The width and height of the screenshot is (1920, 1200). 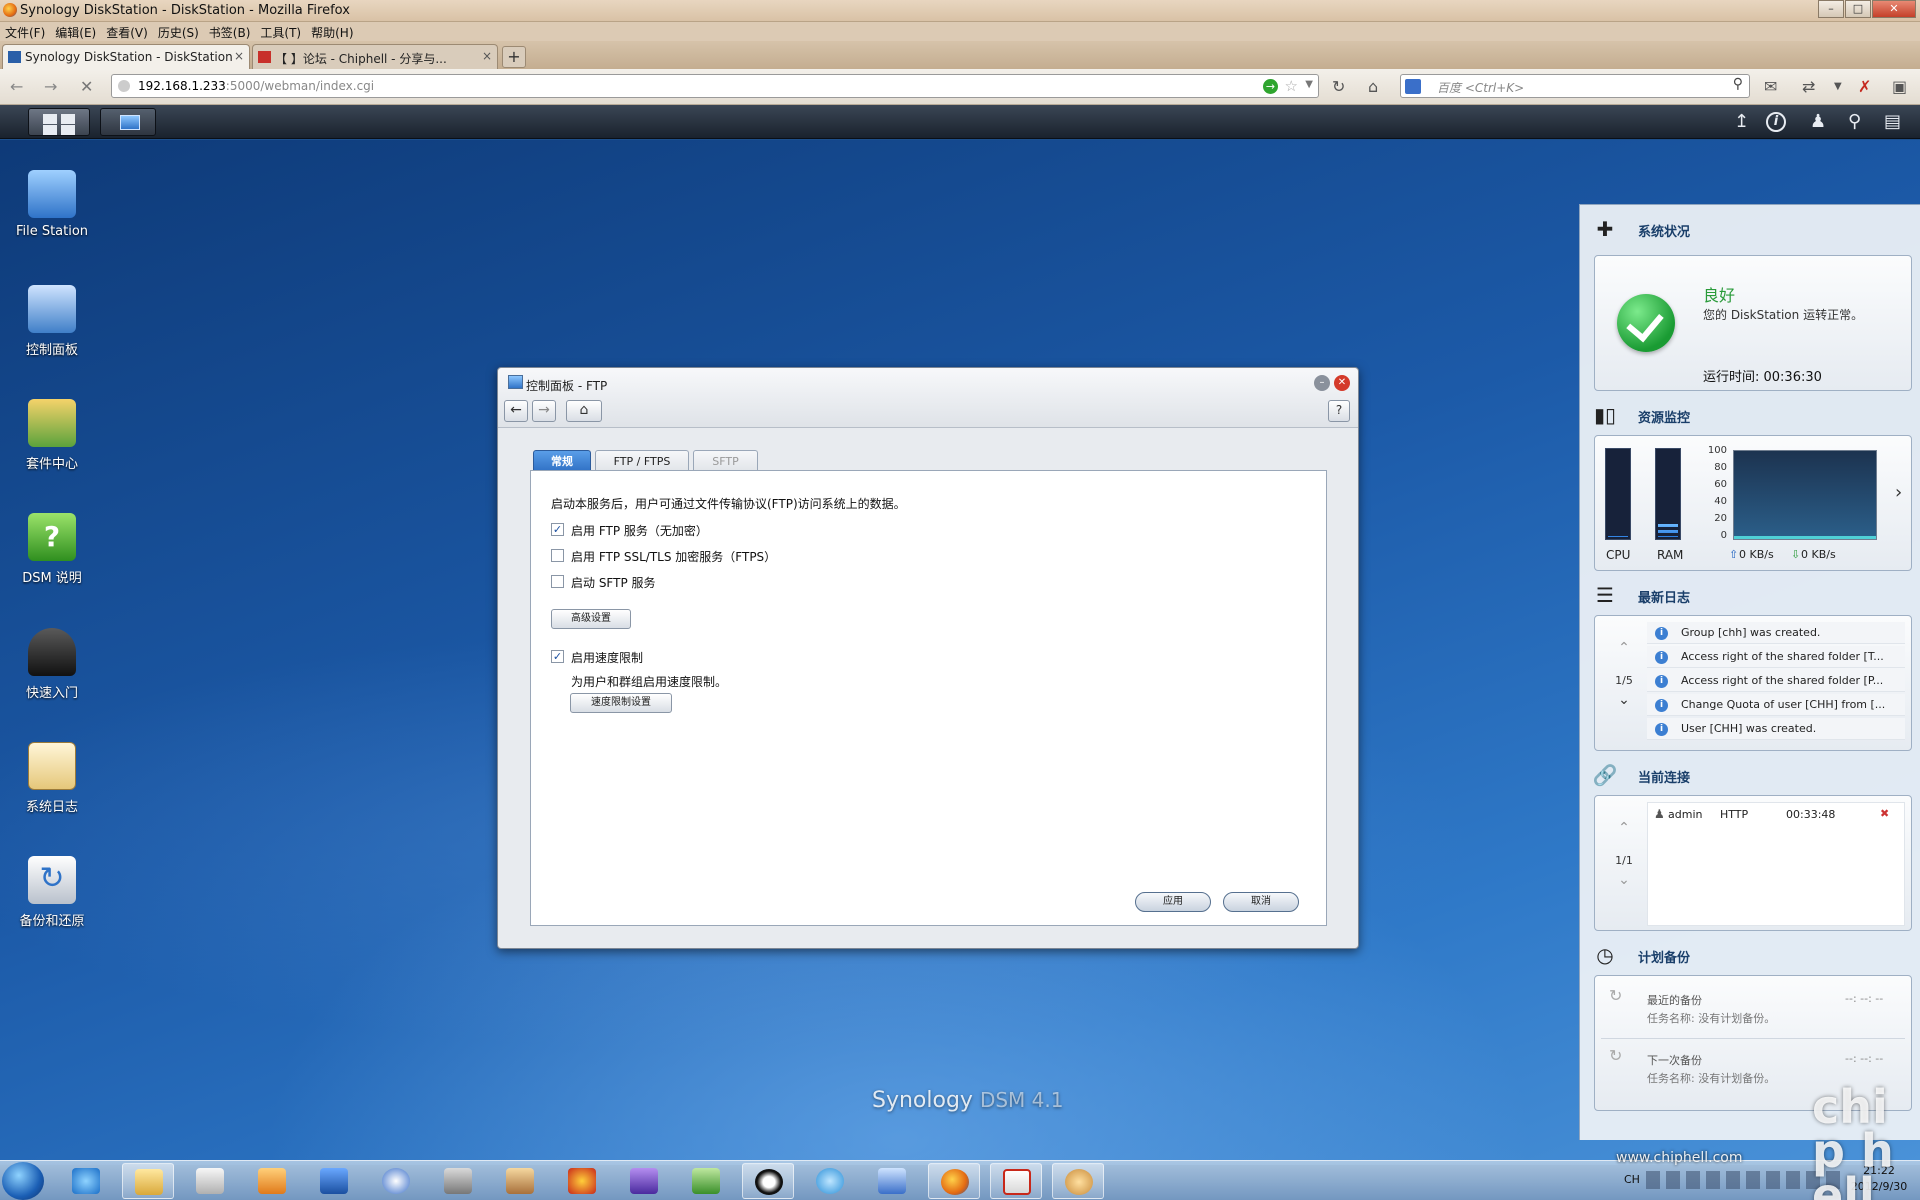 What do you see at coordinates (1770, 86) in the screenshot?
I see `mail-icon: ✉` at bounding box center [1770, 86].